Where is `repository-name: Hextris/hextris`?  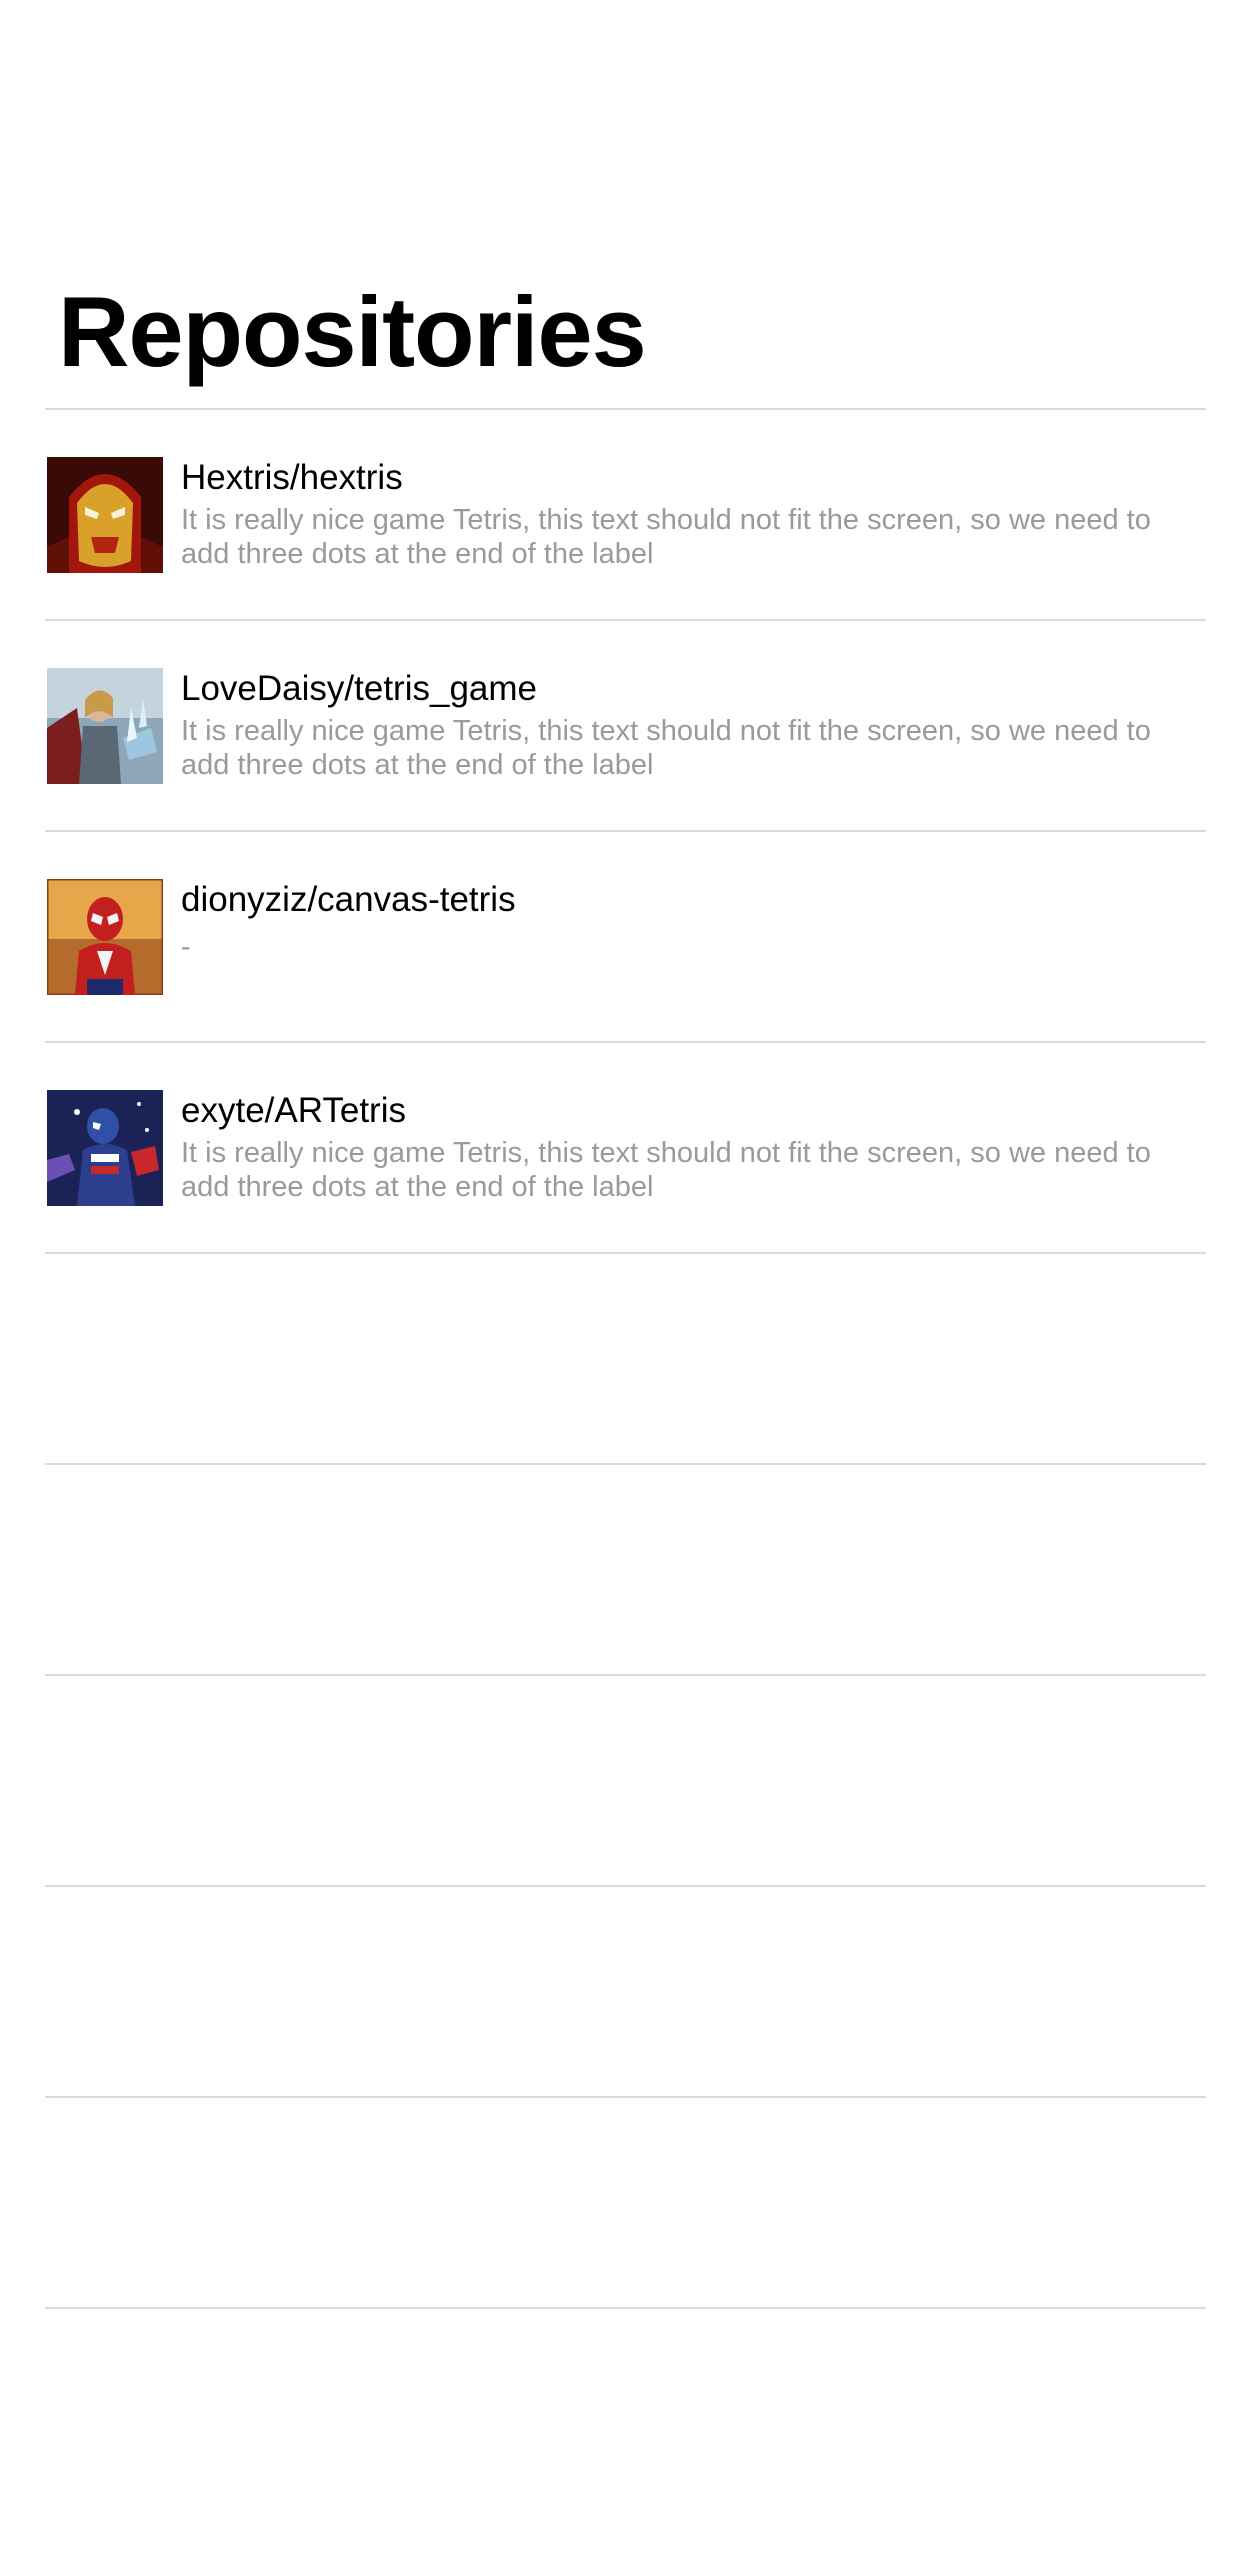 repository-name: Hextris/hextris is located at coordinates (292, 477).